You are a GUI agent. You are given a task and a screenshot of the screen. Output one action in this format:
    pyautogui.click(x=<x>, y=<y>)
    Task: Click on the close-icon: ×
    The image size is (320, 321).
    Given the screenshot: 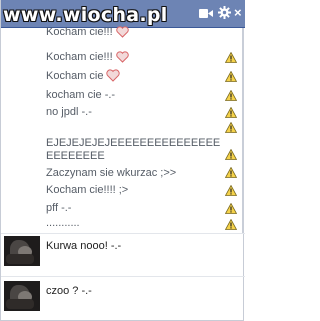 What is the action you would take?
    pyautogui.click(x=238, y=12)
    